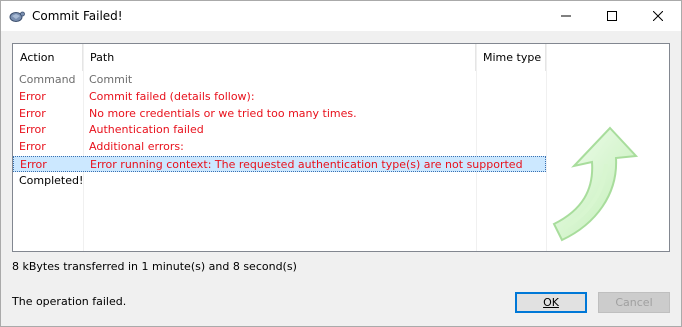  I want to click on column-divider, so click(546, 147).